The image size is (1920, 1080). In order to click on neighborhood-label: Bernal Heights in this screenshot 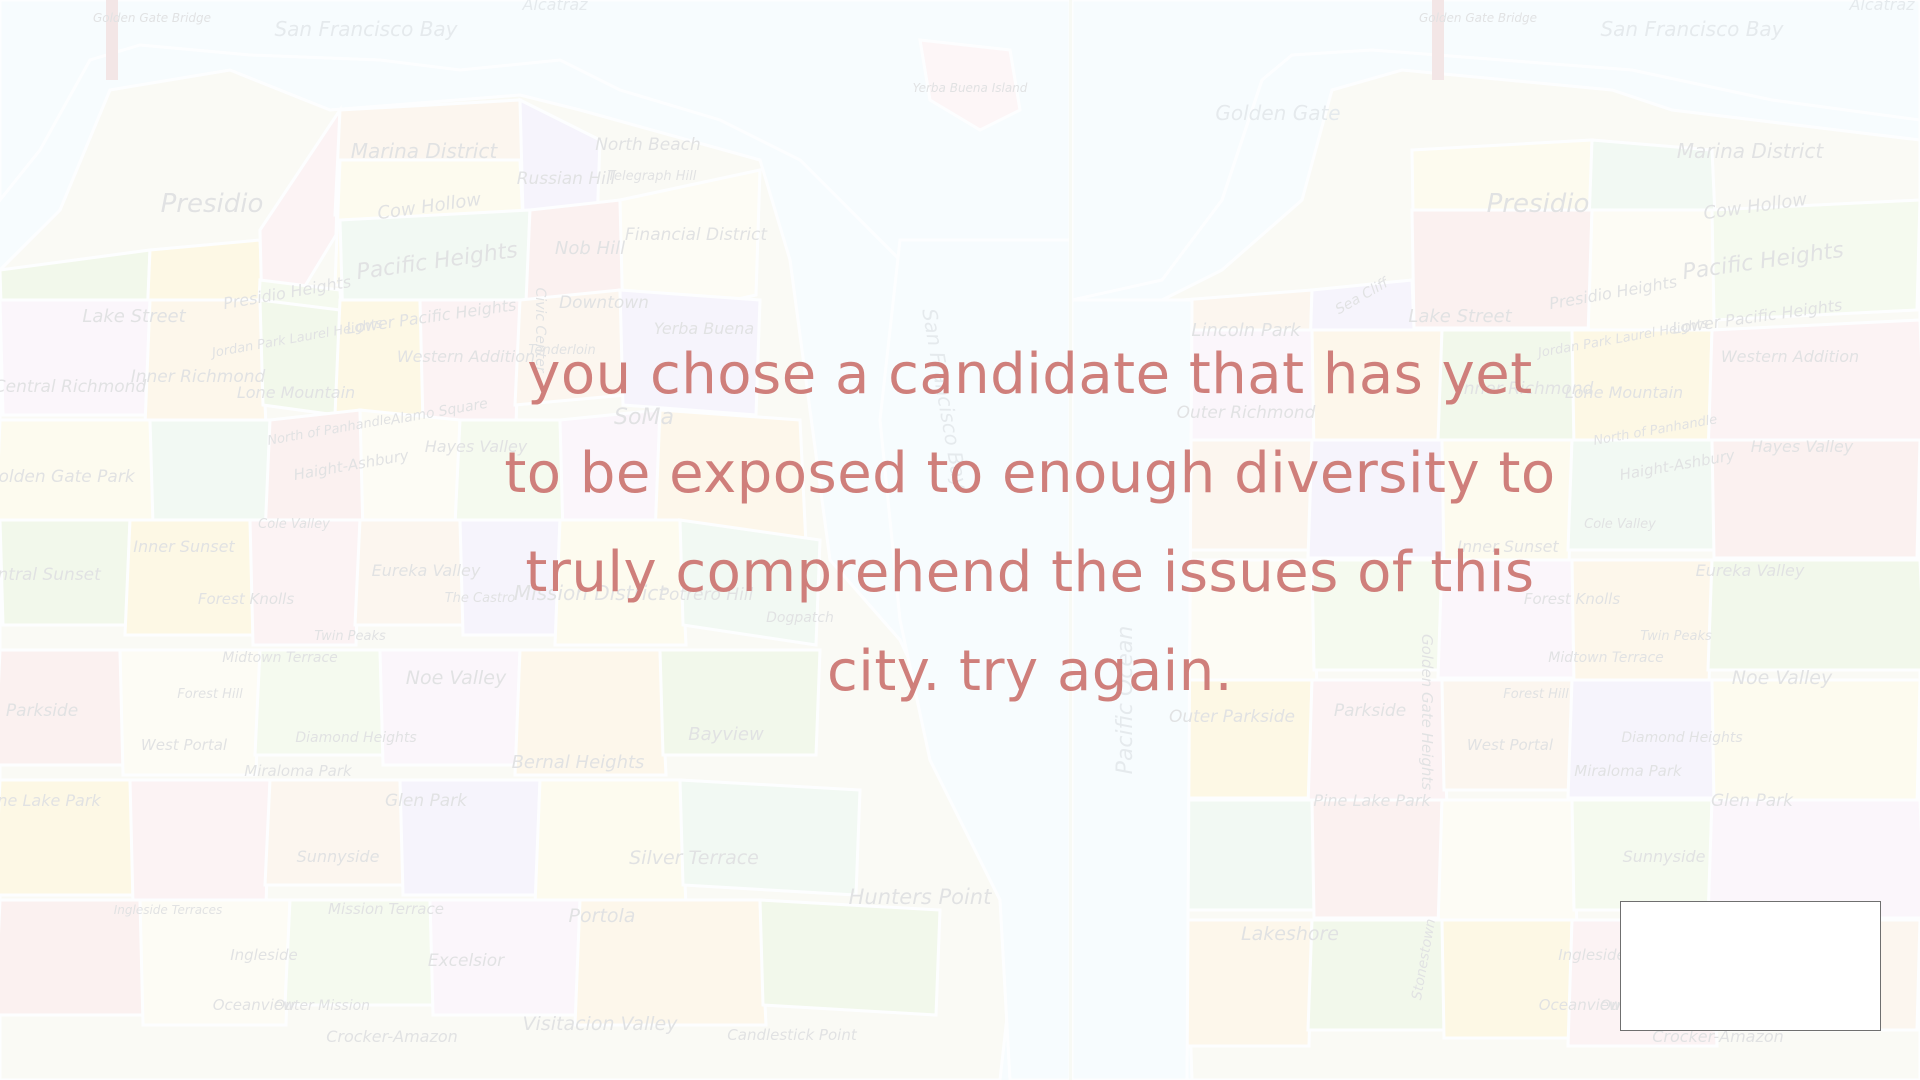, I will do `click(578, 762)`.